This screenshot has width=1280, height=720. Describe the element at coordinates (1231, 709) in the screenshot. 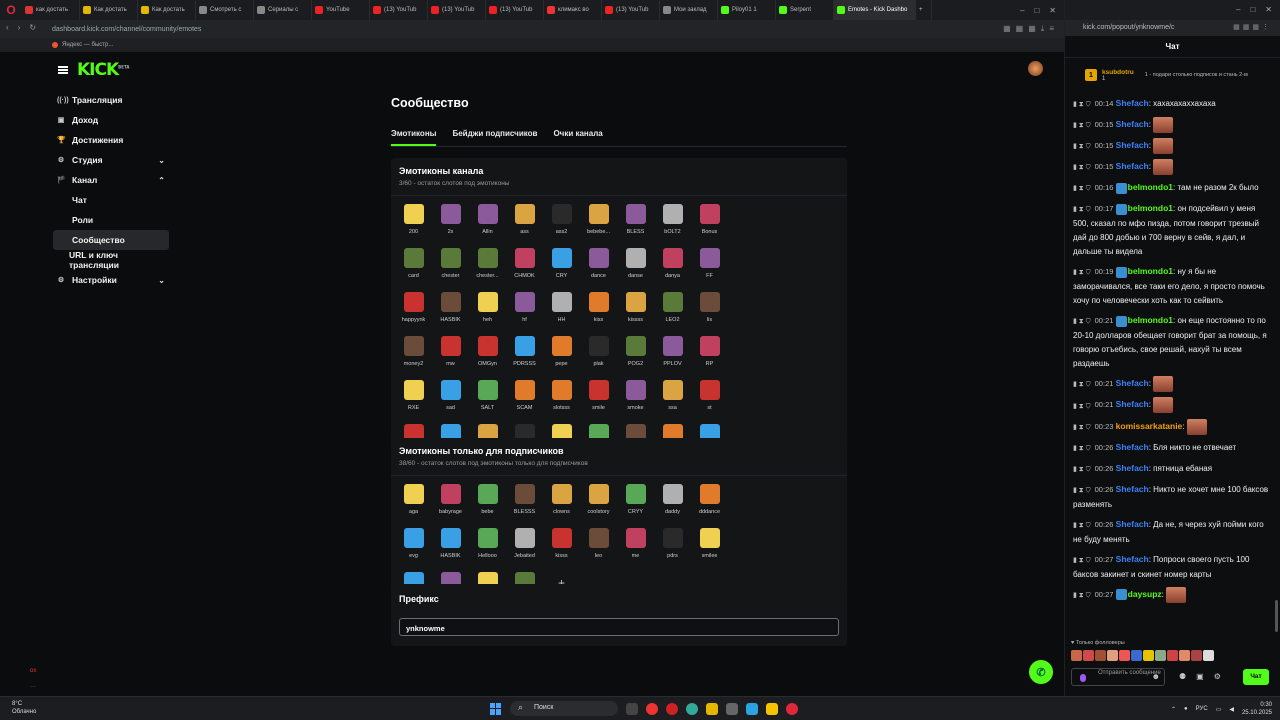

I see `volume-icon: ◀` at that location.